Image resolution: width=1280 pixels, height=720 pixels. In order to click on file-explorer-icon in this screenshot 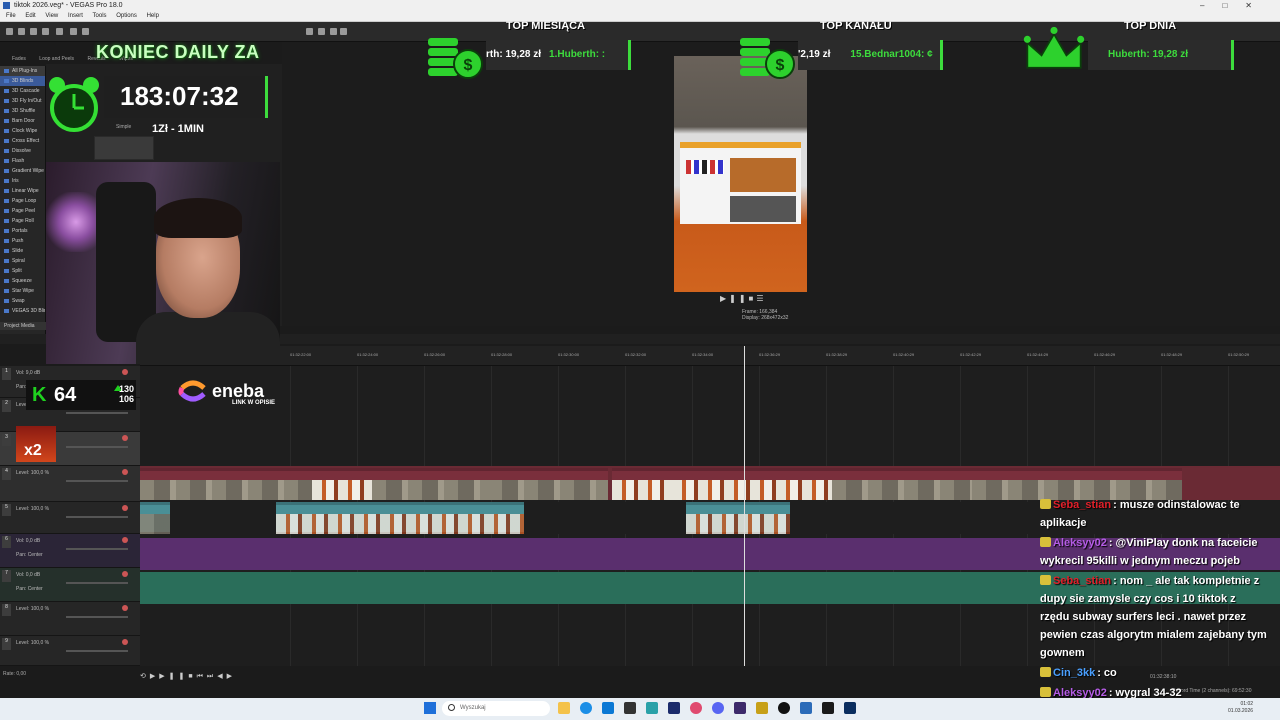, I will do `click(564, 708)`.